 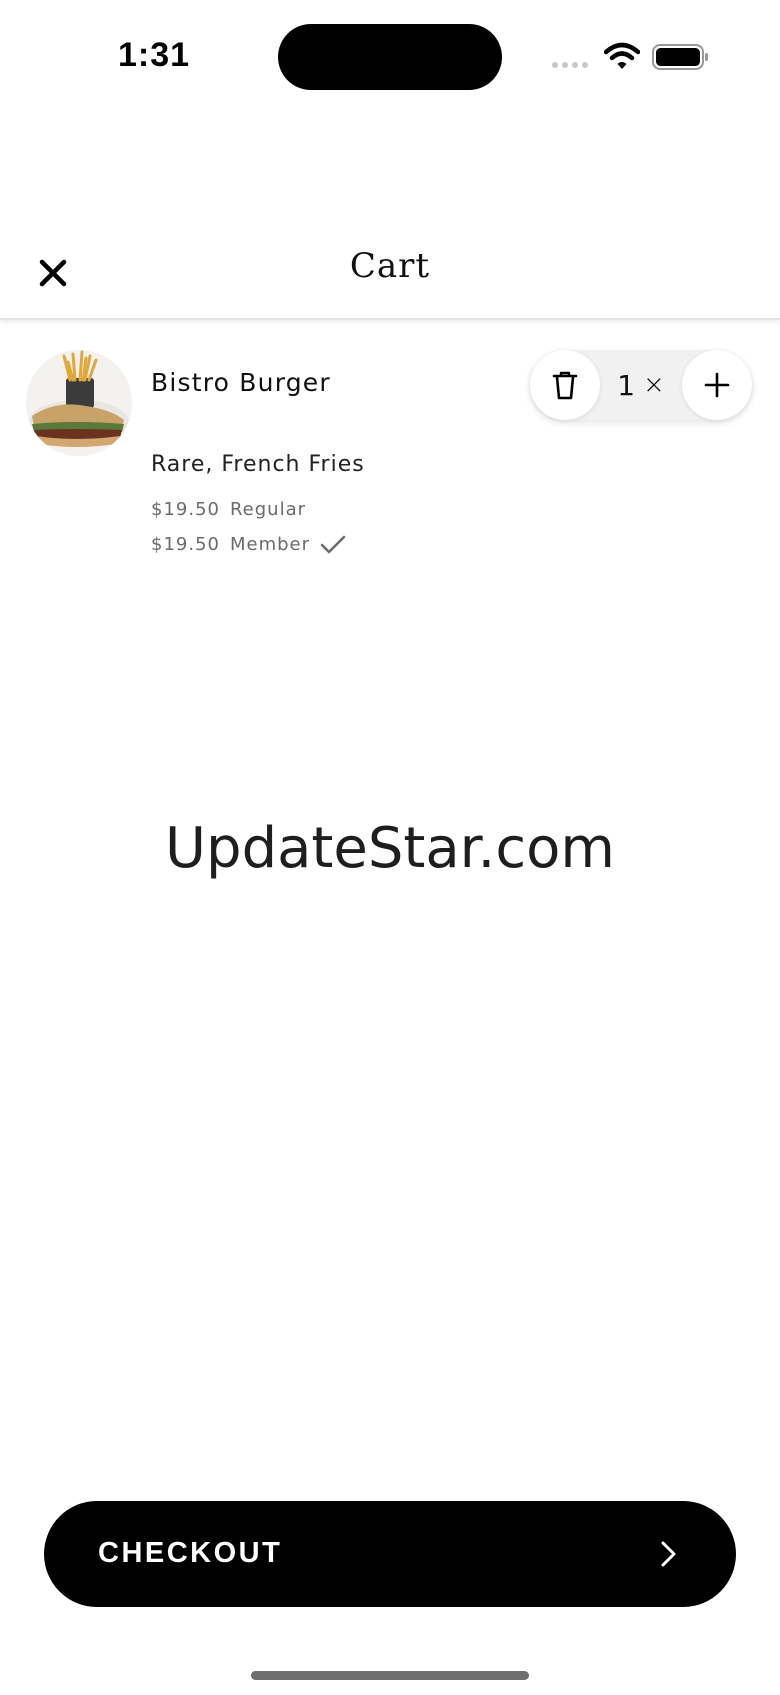 I want to click on plus-icon, so click(x=717, y=385).